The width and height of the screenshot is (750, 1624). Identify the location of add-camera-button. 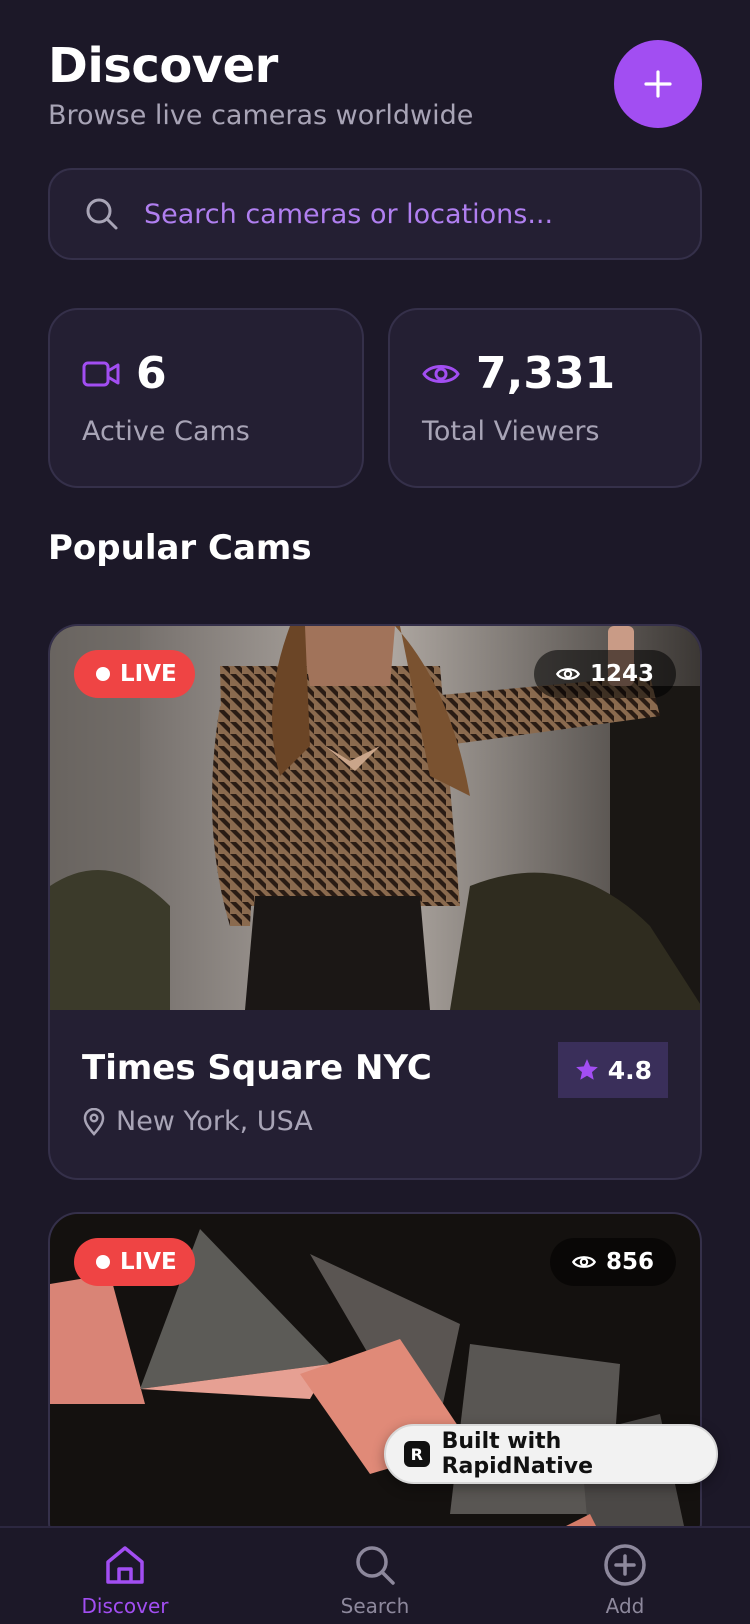
(658, 84).